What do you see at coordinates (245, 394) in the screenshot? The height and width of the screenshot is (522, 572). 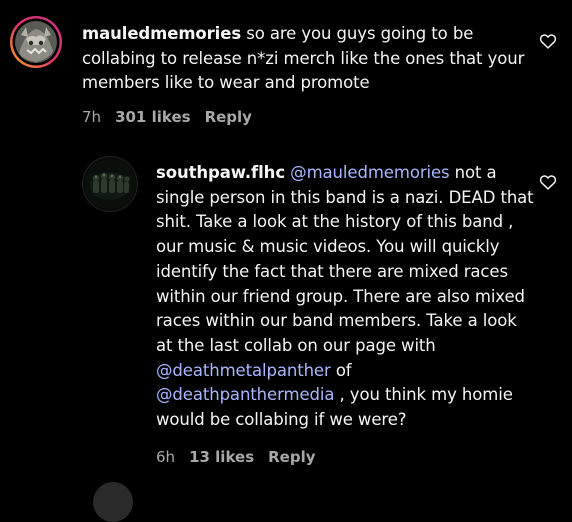 I see `mention-link: @deathpanthermedia` at bounding box center [245, 394].